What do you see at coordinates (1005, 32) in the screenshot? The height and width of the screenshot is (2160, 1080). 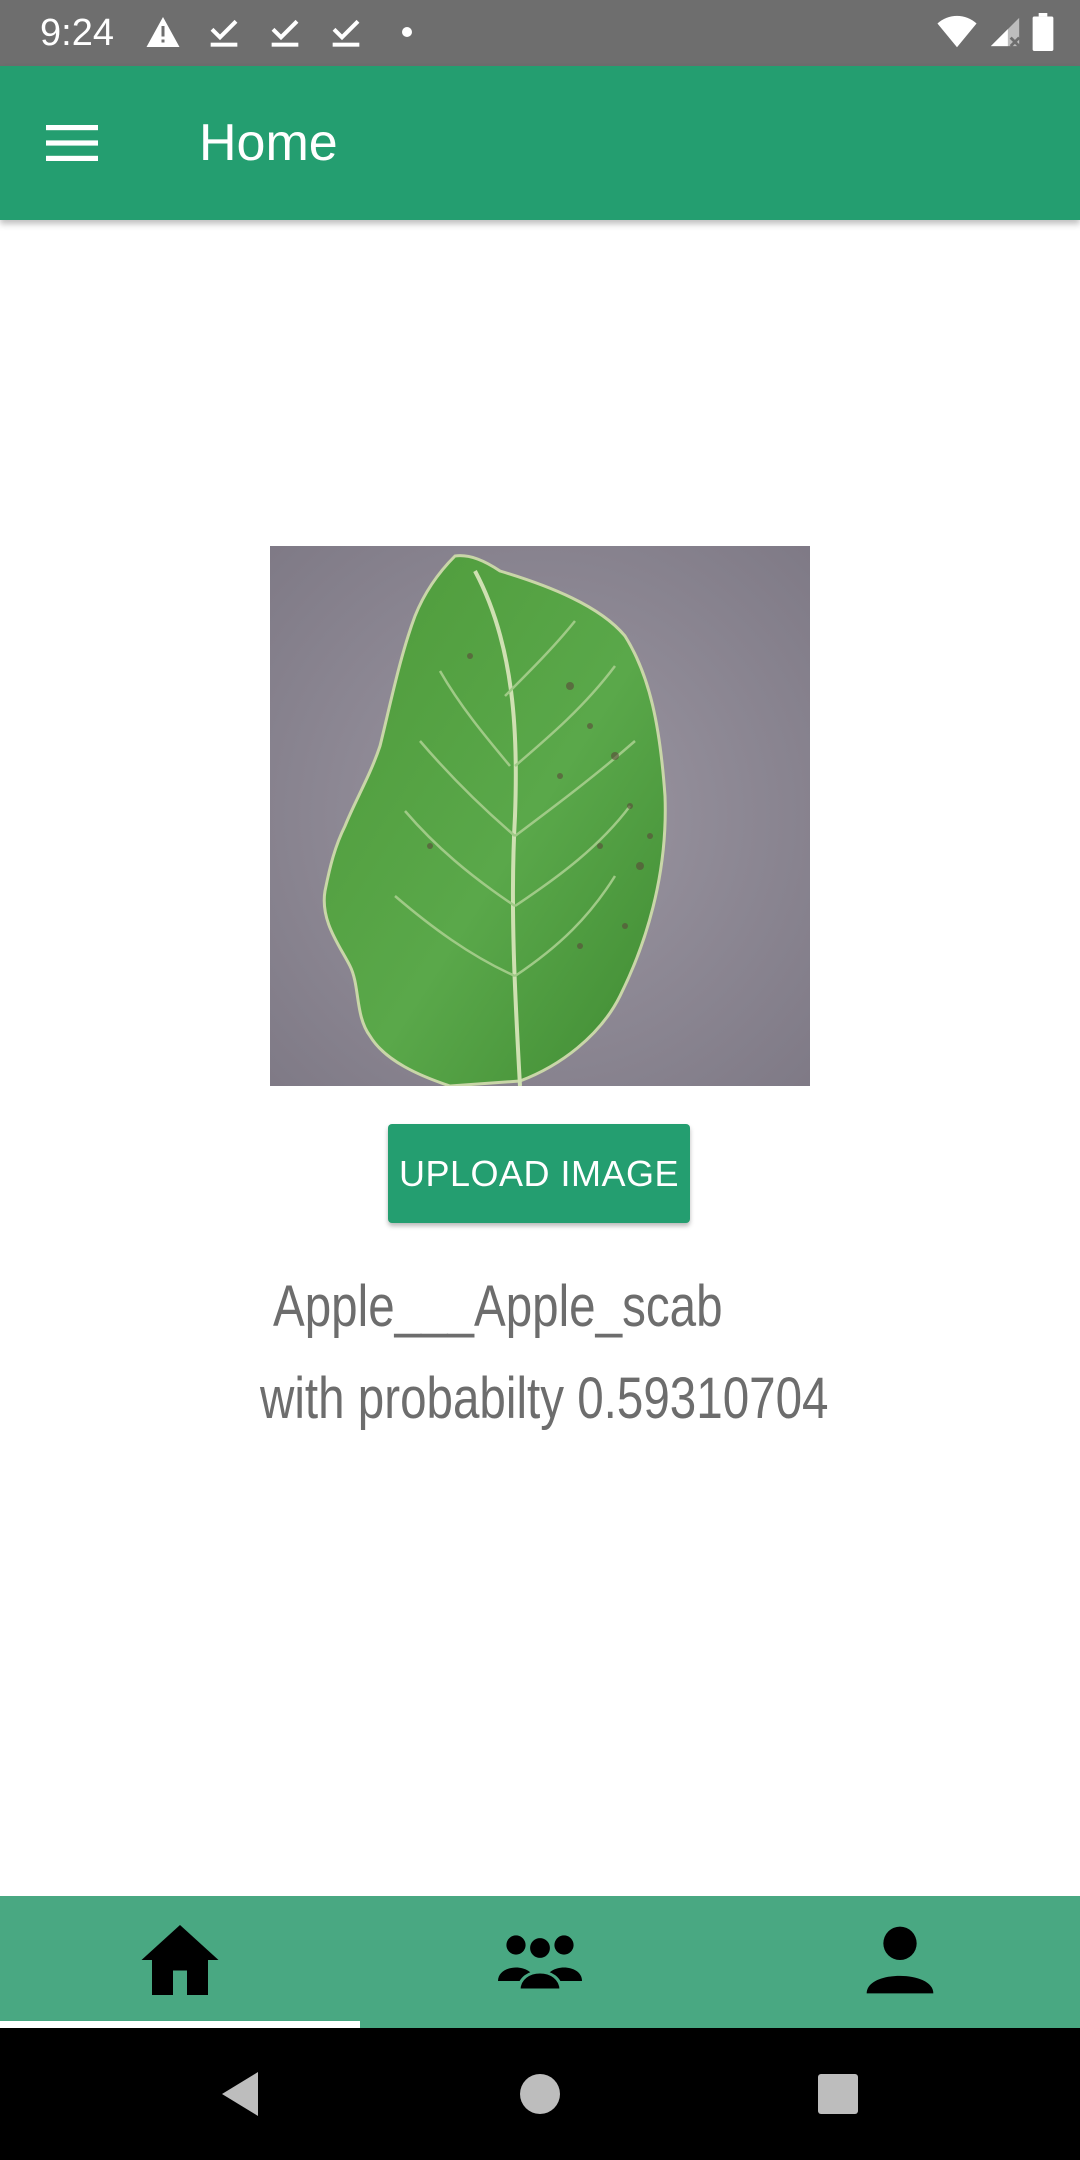 I see `signal-icon` at bounding box center [1005, 32].